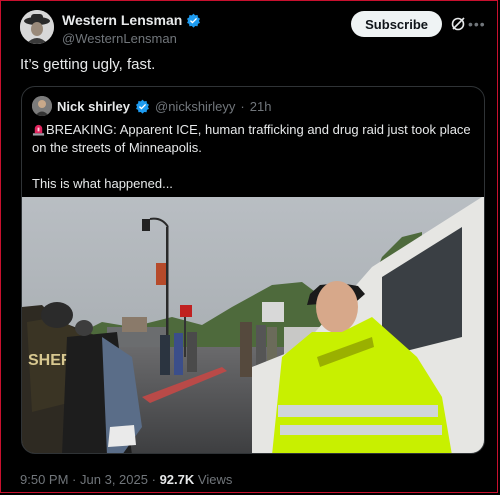  Describe the element at coordinates (114, 479) in the screenshot. I see `tweet-date: Jun 3, 2025` at that location.